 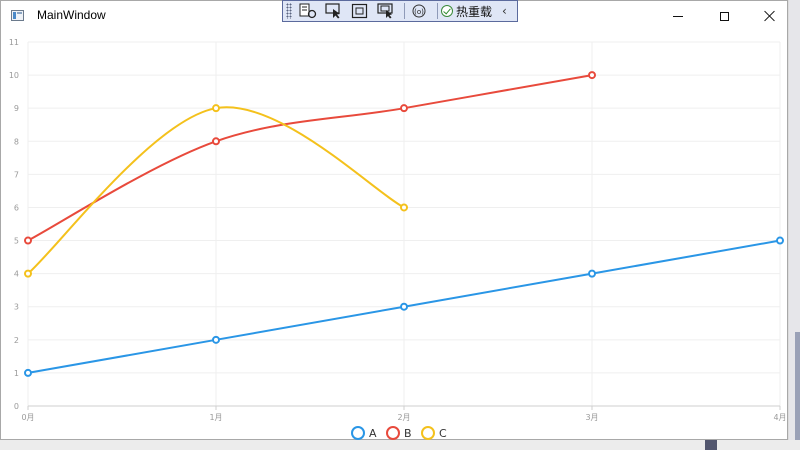 What do you see at coordinates (428, 433) in the screenshot?
I see `legend-marker-C` at bounding box center [428, 433].